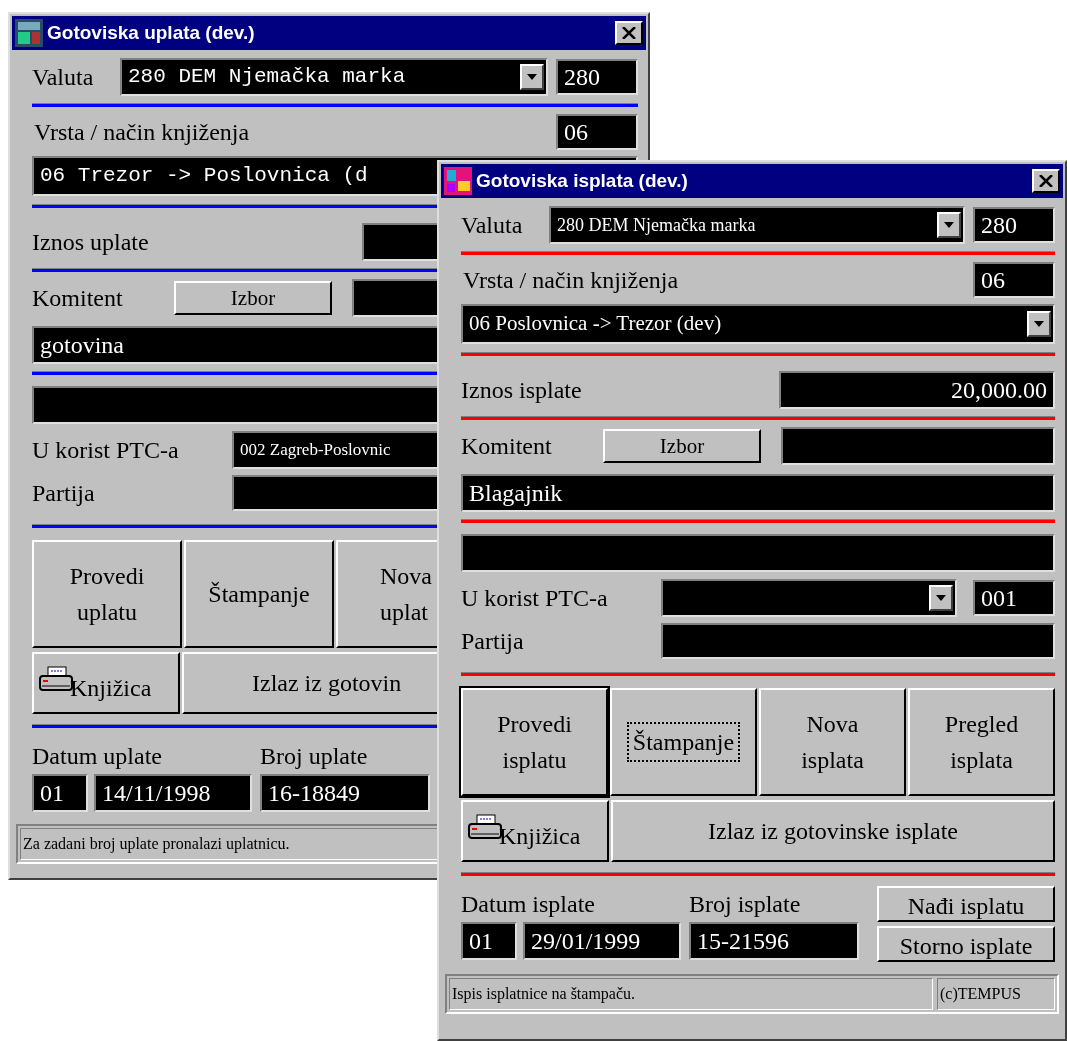 The image size is (1067, 1041). I want to click on client-code-field, so click(918, 446).